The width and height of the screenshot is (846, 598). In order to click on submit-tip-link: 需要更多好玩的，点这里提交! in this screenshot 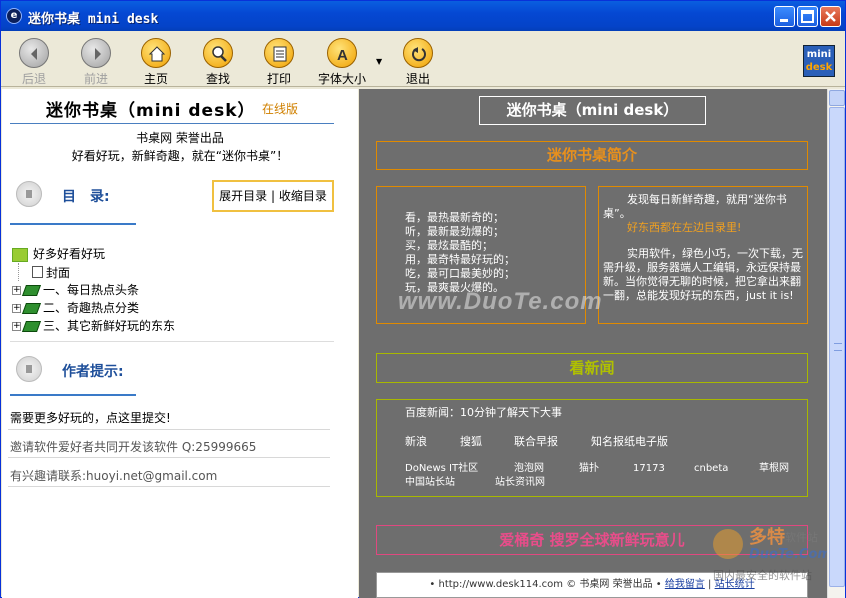, I will do `click(90, 417)`.